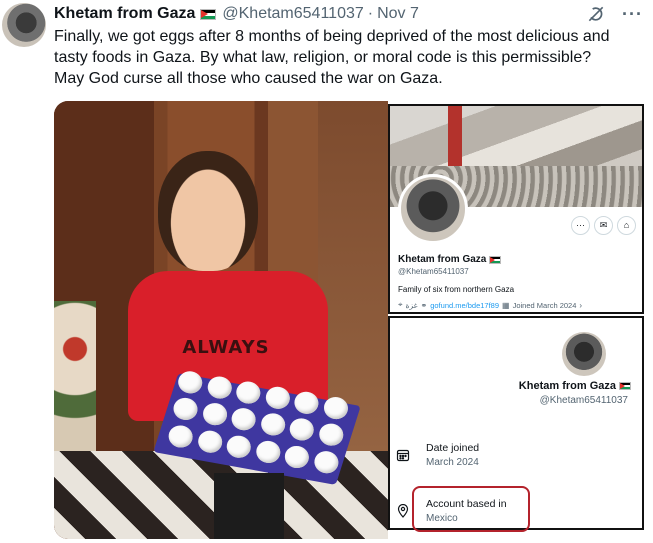 The image size is (653, 543). I want to click on about-avatar, so click(584, 354).